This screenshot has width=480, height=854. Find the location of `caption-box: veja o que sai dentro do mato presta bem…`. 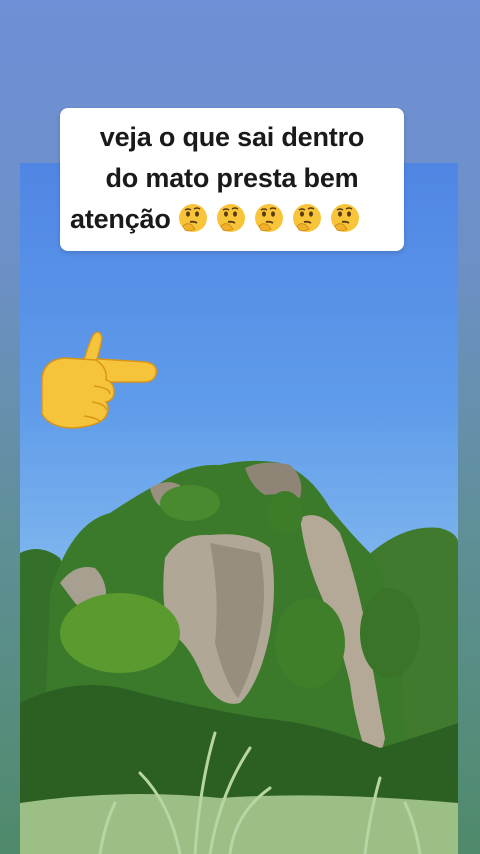

caption-box: veja o que sai dentro do mato presta bem… is located at coordinates (232, 179).